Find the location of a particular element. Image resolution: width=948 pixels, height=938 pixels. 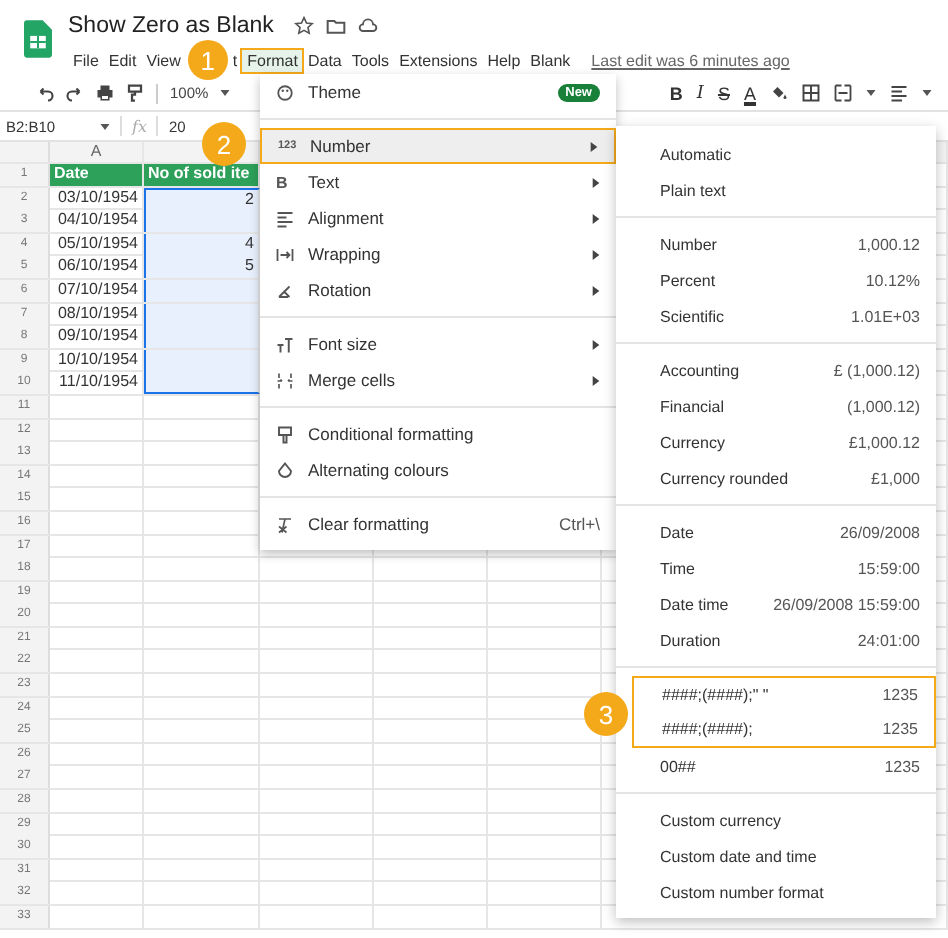

table-cell: 2 is located at coordinates (202, 198).